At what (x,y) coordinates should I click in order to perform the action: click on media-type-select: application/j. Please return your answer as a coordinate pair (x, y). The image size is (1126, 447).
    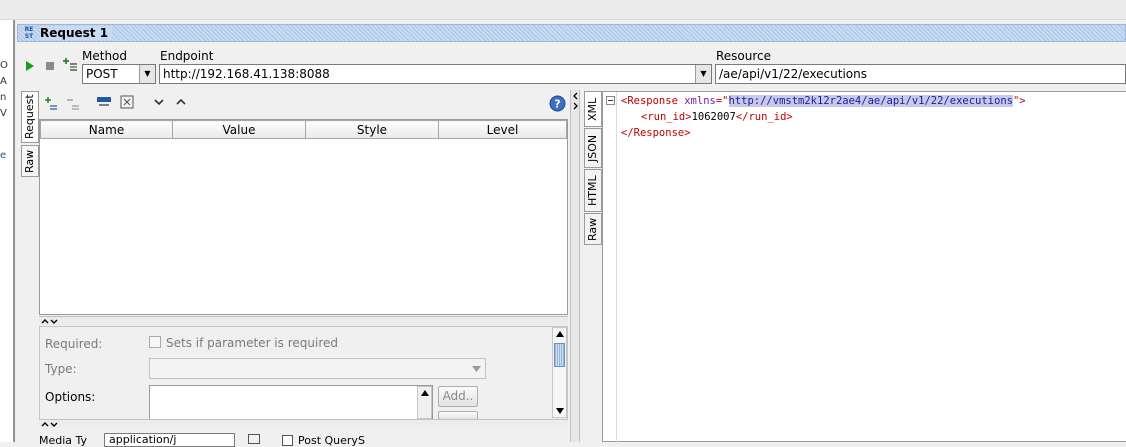
    Looking at the image, I should click on (169, 440).